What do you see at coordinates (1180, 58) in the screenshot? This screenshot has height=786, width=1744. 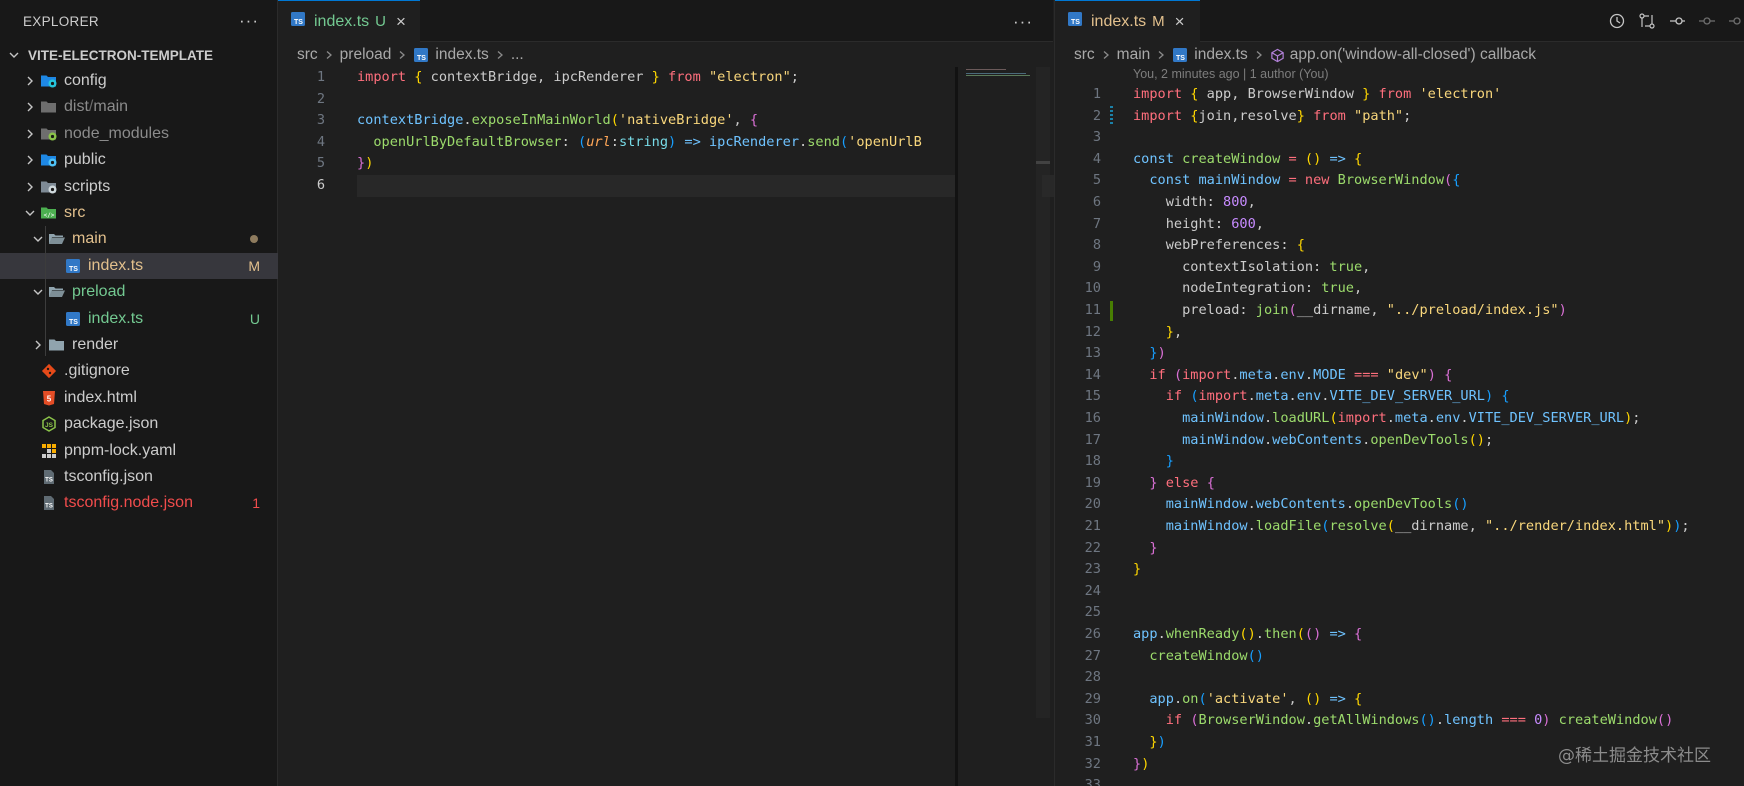 I see `svg-text: TS` at bounding box center [1180, 58].